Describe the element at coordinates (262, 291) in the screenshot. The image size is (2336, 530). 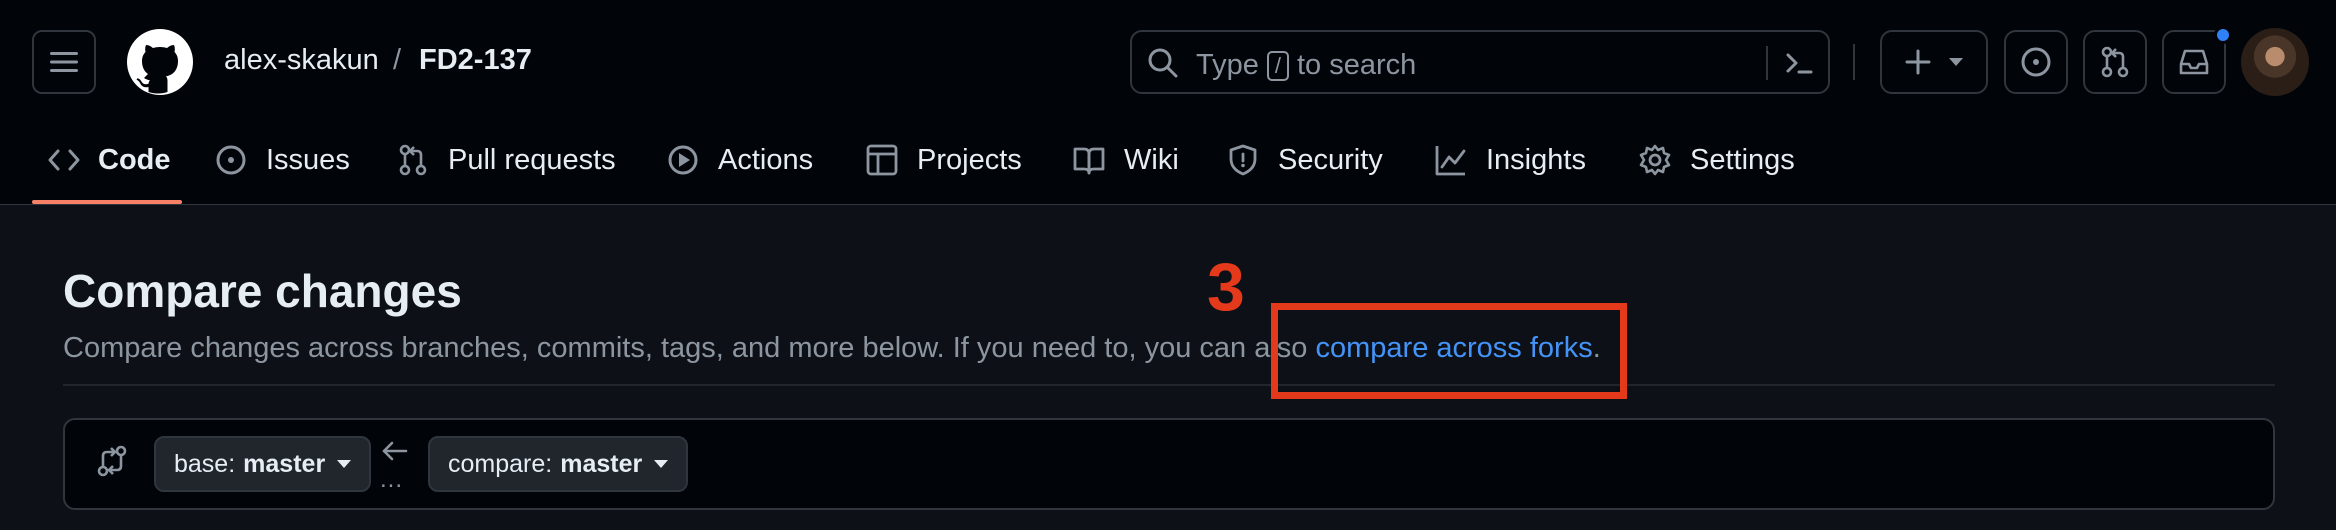
I see `page-title: Compare changes` at that location.